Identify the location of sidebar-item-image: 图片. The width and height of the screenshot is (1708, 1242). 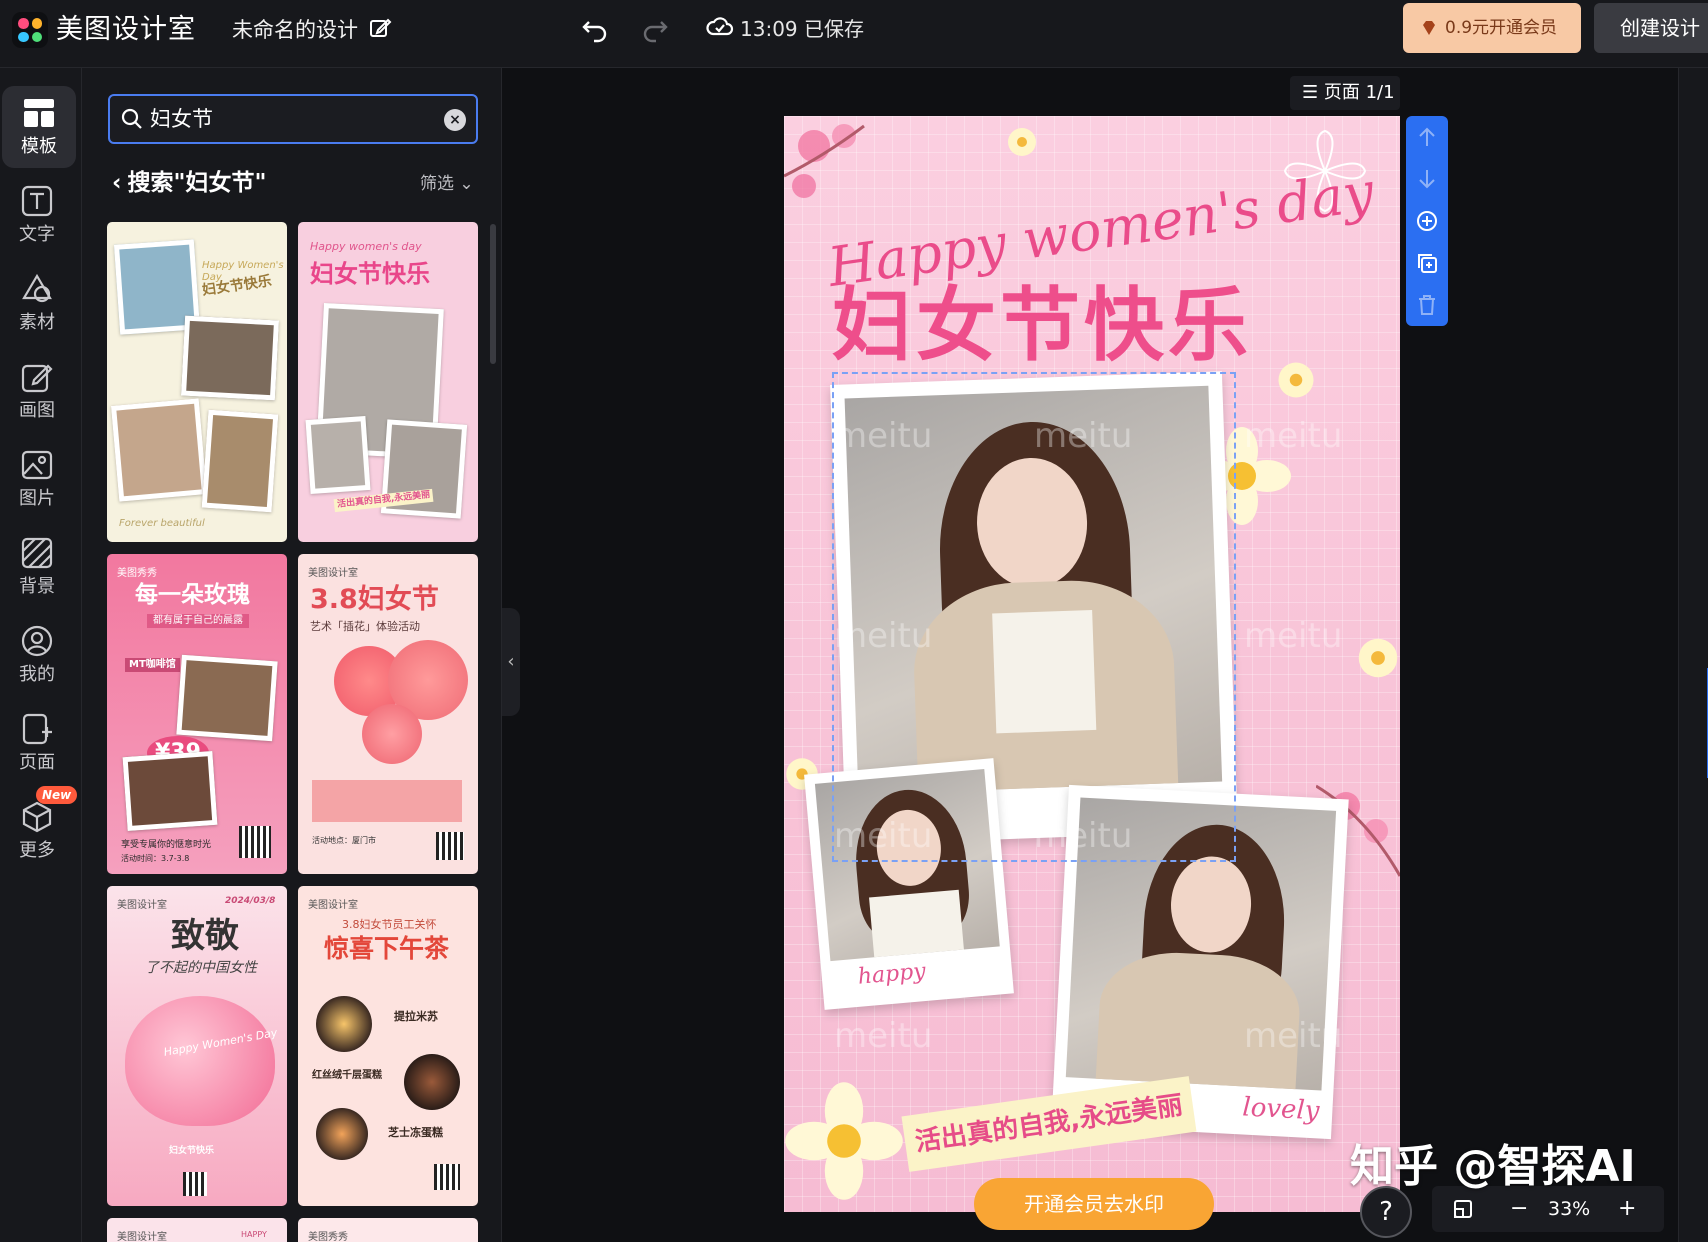
(37, 479).